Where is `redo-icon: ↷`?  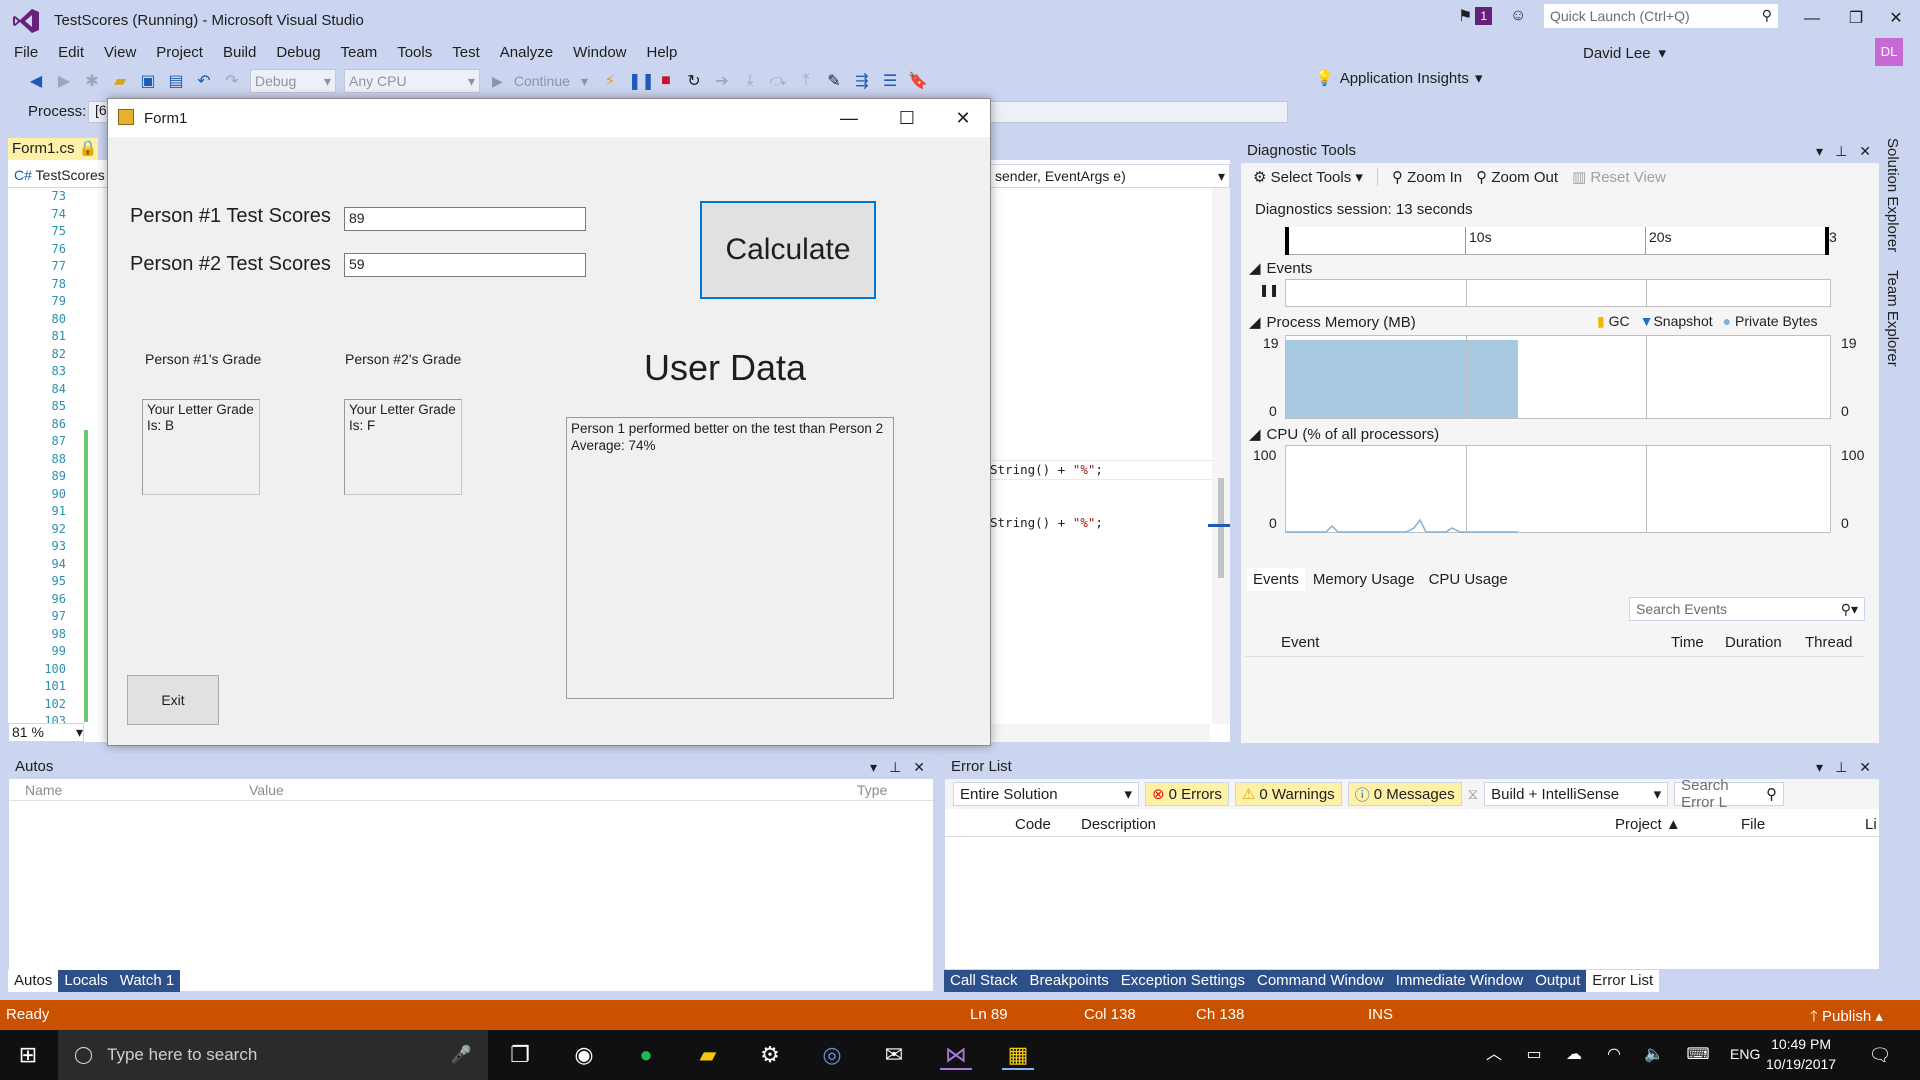 redo-icon: ↷ is located at coordinates (232, 81).